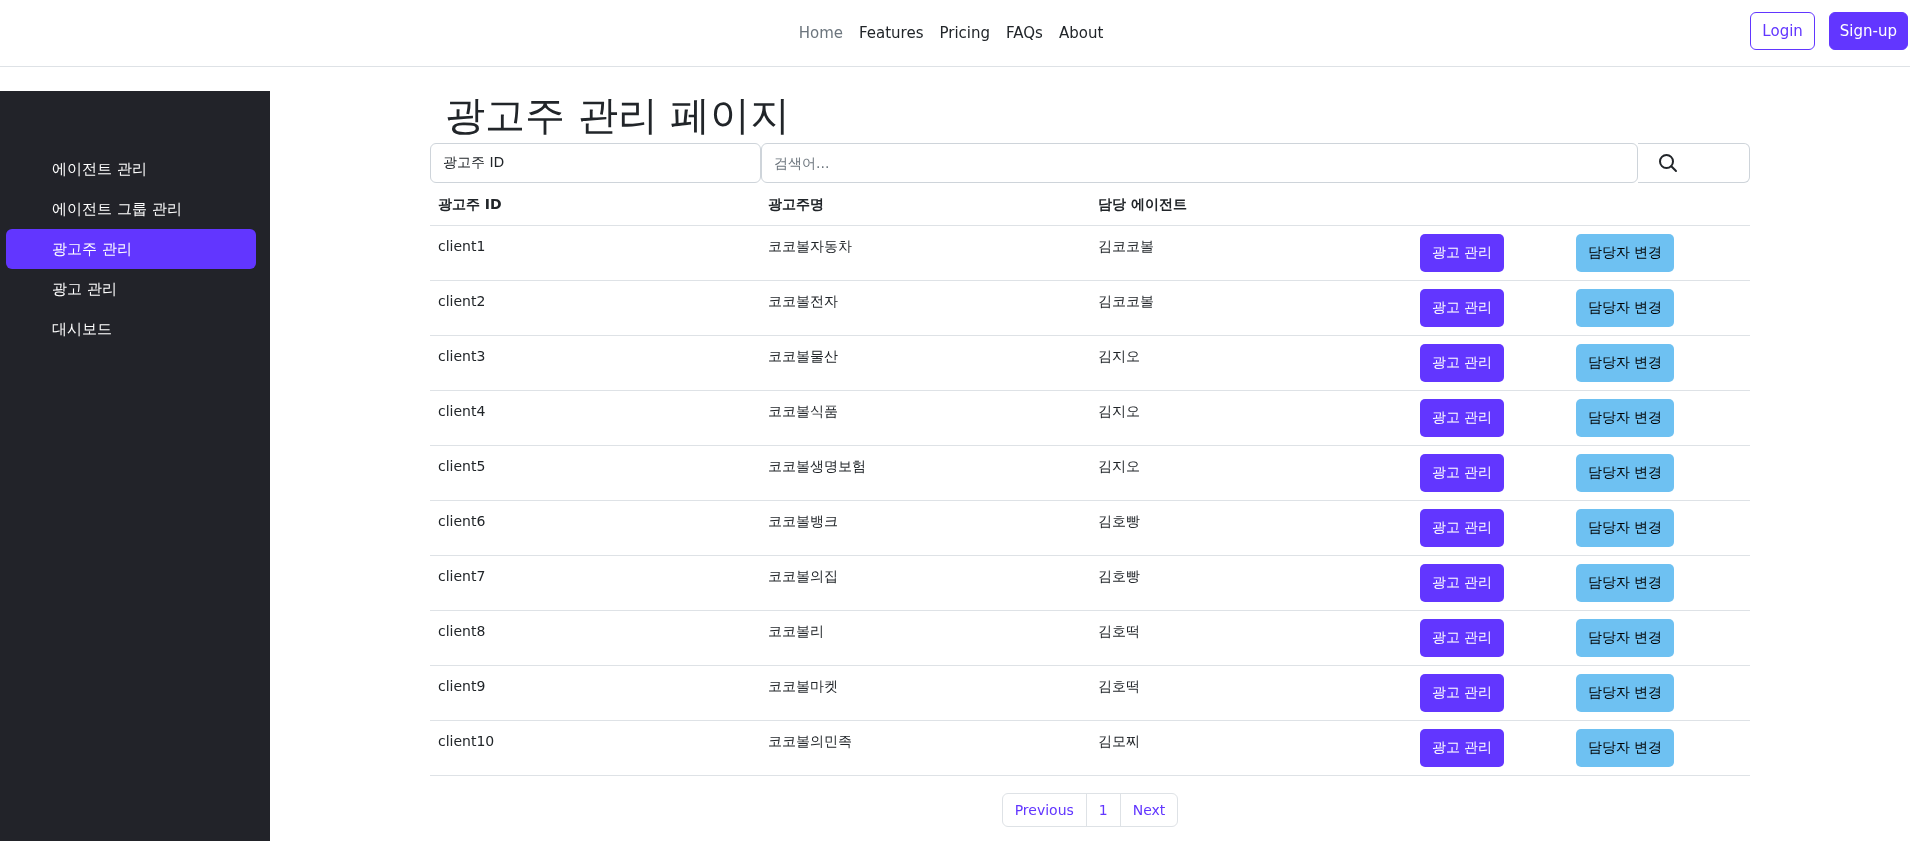 The width and height of the screenshot is (1910, 841). Describe the element at coordinates (1255, 205) in the screenshot. I see `column-header: 담당 에이전트` at that location.